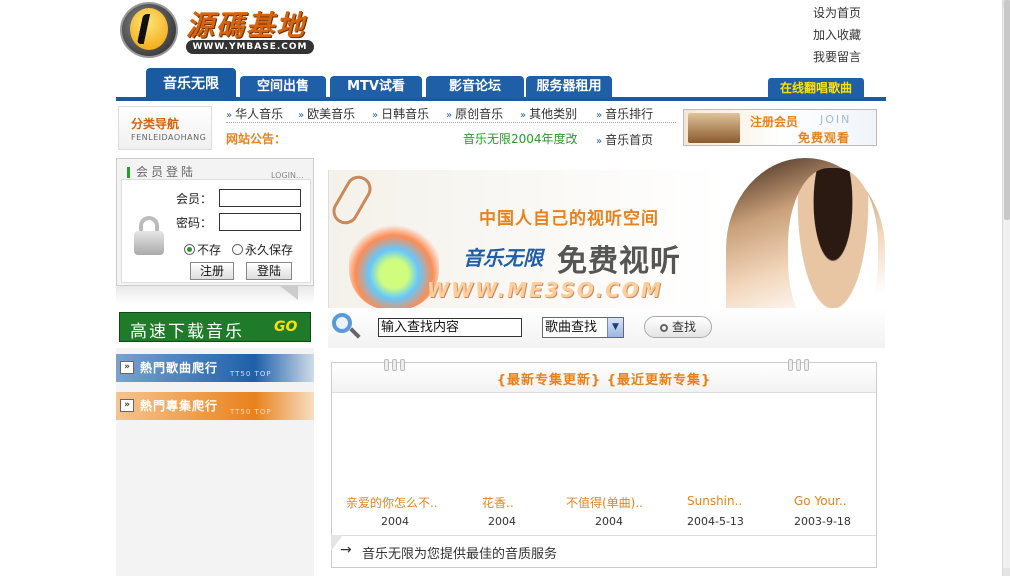 The width and height of the screenshot is (1010, 576). Describe the element at coordinates (824, 138) in the screenshot. I see `join-line2: 免费观看` at that location.